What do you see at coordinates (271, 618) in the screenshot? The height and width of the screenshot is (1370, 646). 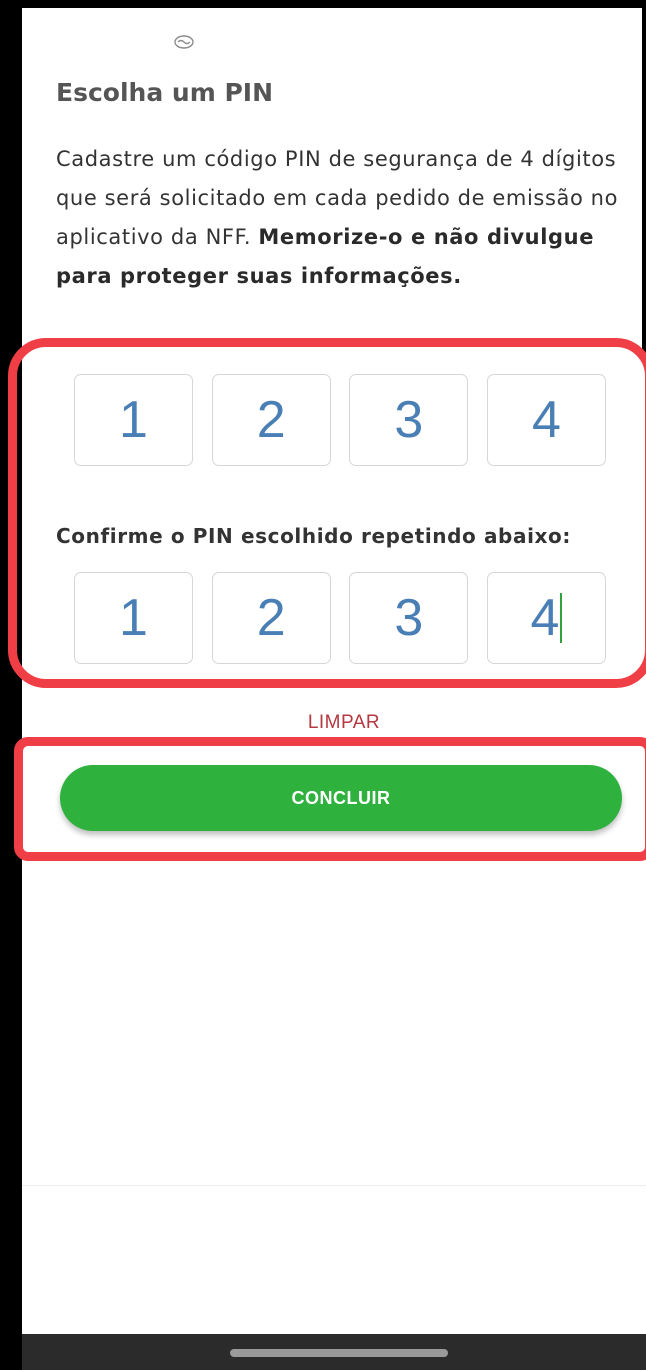 I see `confirm-pin-digit-2: 2` at bounding box center [271, 618].